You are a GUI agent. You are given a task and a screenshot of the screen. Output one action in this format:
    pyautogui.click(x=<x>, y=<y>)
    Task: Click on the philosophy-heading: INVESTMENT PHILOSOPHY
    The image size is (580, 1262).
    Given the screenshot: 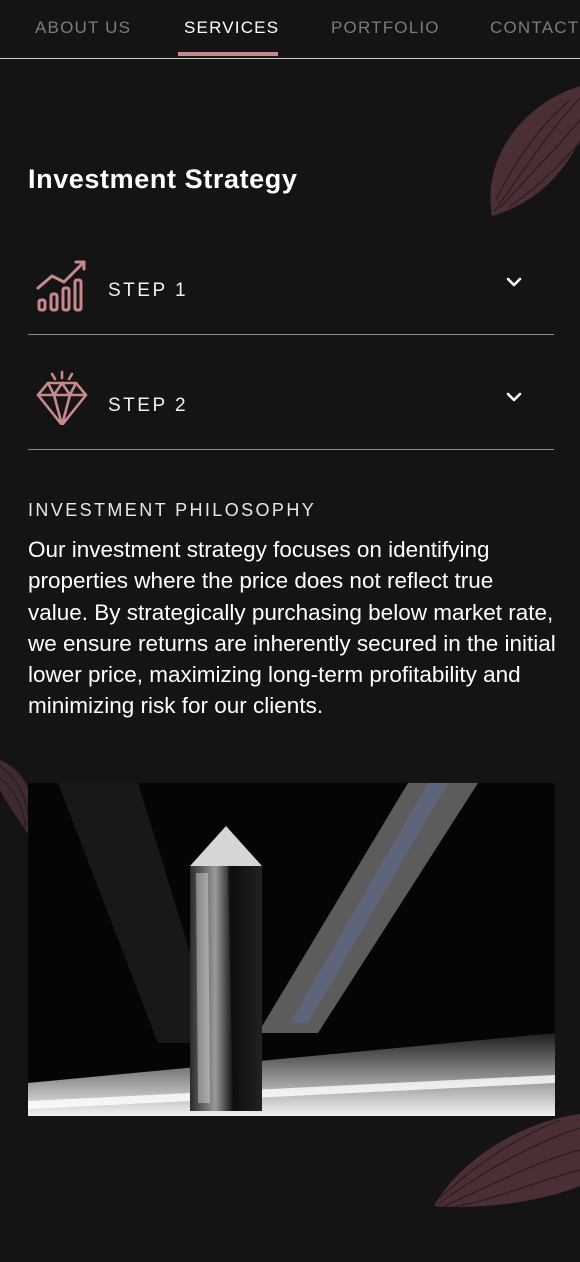 What is the action you would take?
    pyautogui.click(x=172, y=510)
    